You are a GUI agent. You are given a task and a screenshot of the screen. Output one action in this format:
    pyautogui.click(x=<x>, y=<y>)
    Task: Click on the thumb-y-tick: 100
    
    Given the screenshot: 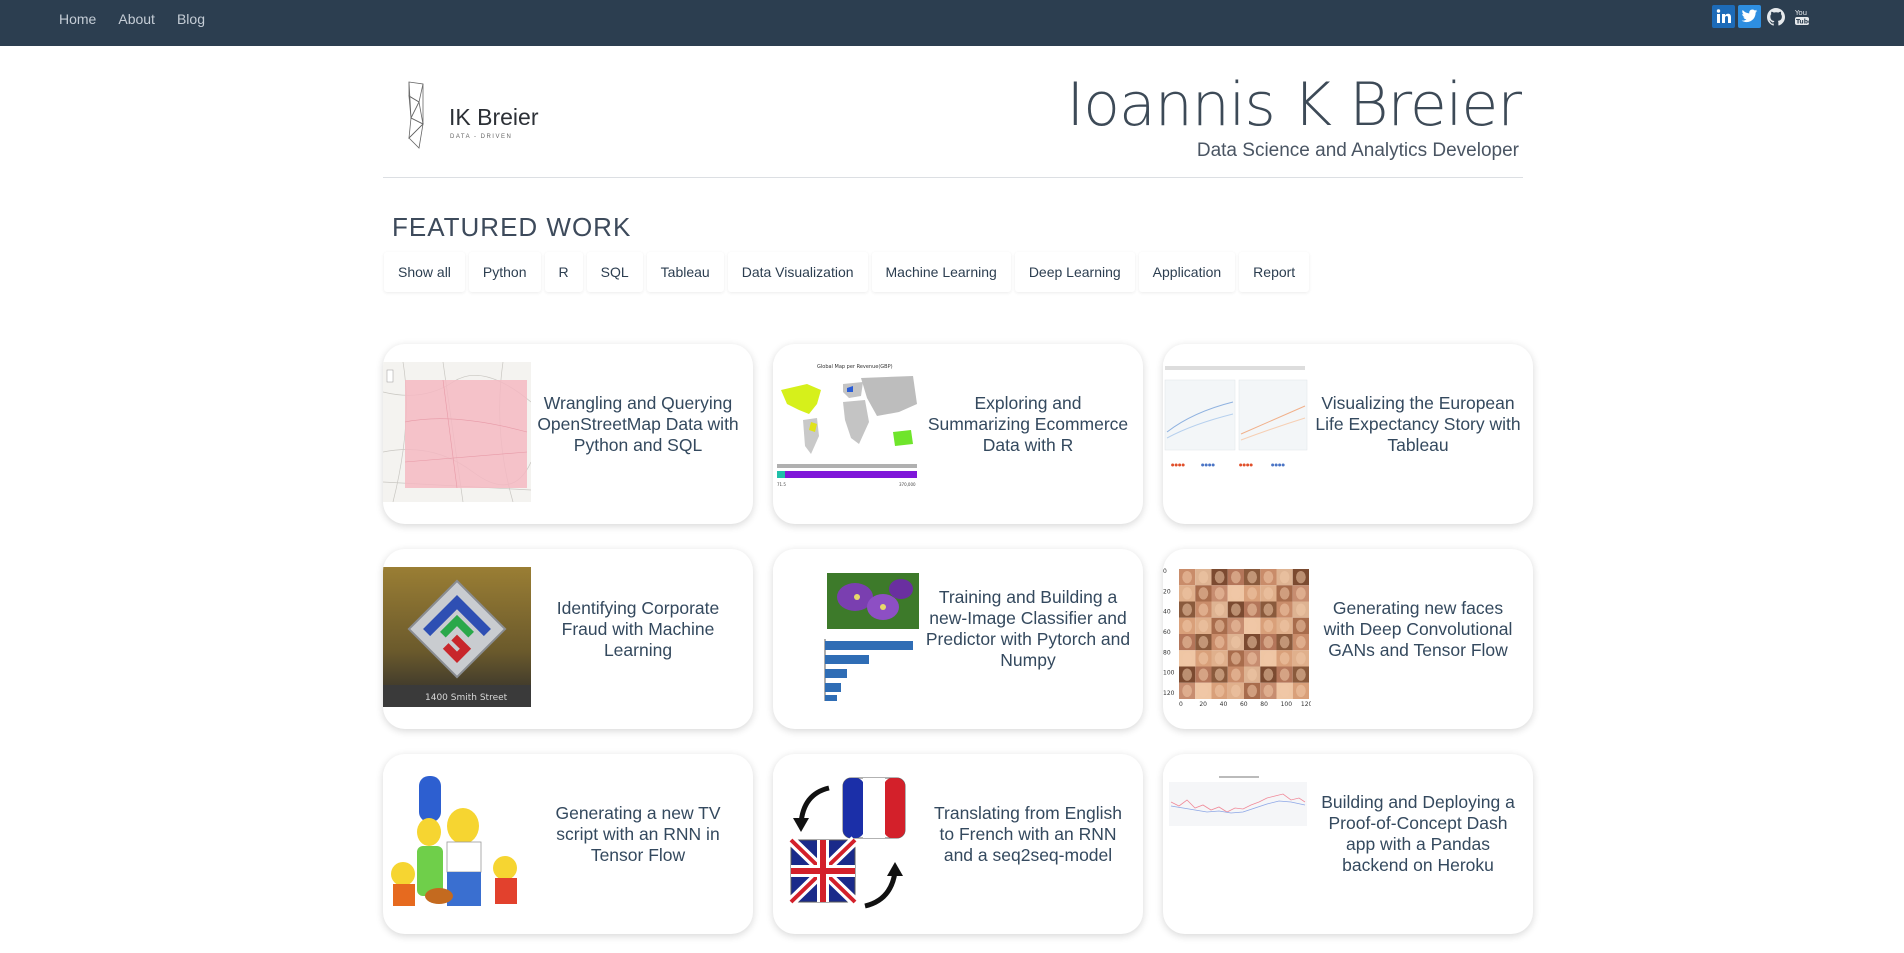 What is the action you would take?
    pyautogui.click(x=1169, y=673)
    